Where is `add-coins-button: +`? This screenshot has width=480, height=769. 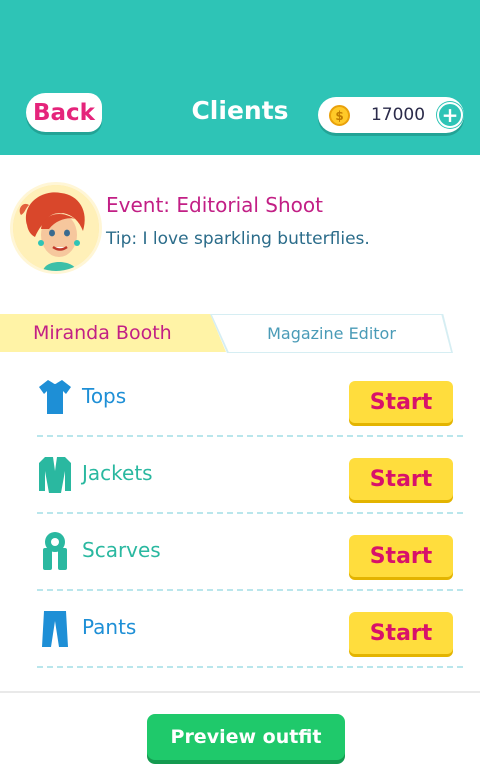
add-coins-button: + is located at coordinates (450, 115).